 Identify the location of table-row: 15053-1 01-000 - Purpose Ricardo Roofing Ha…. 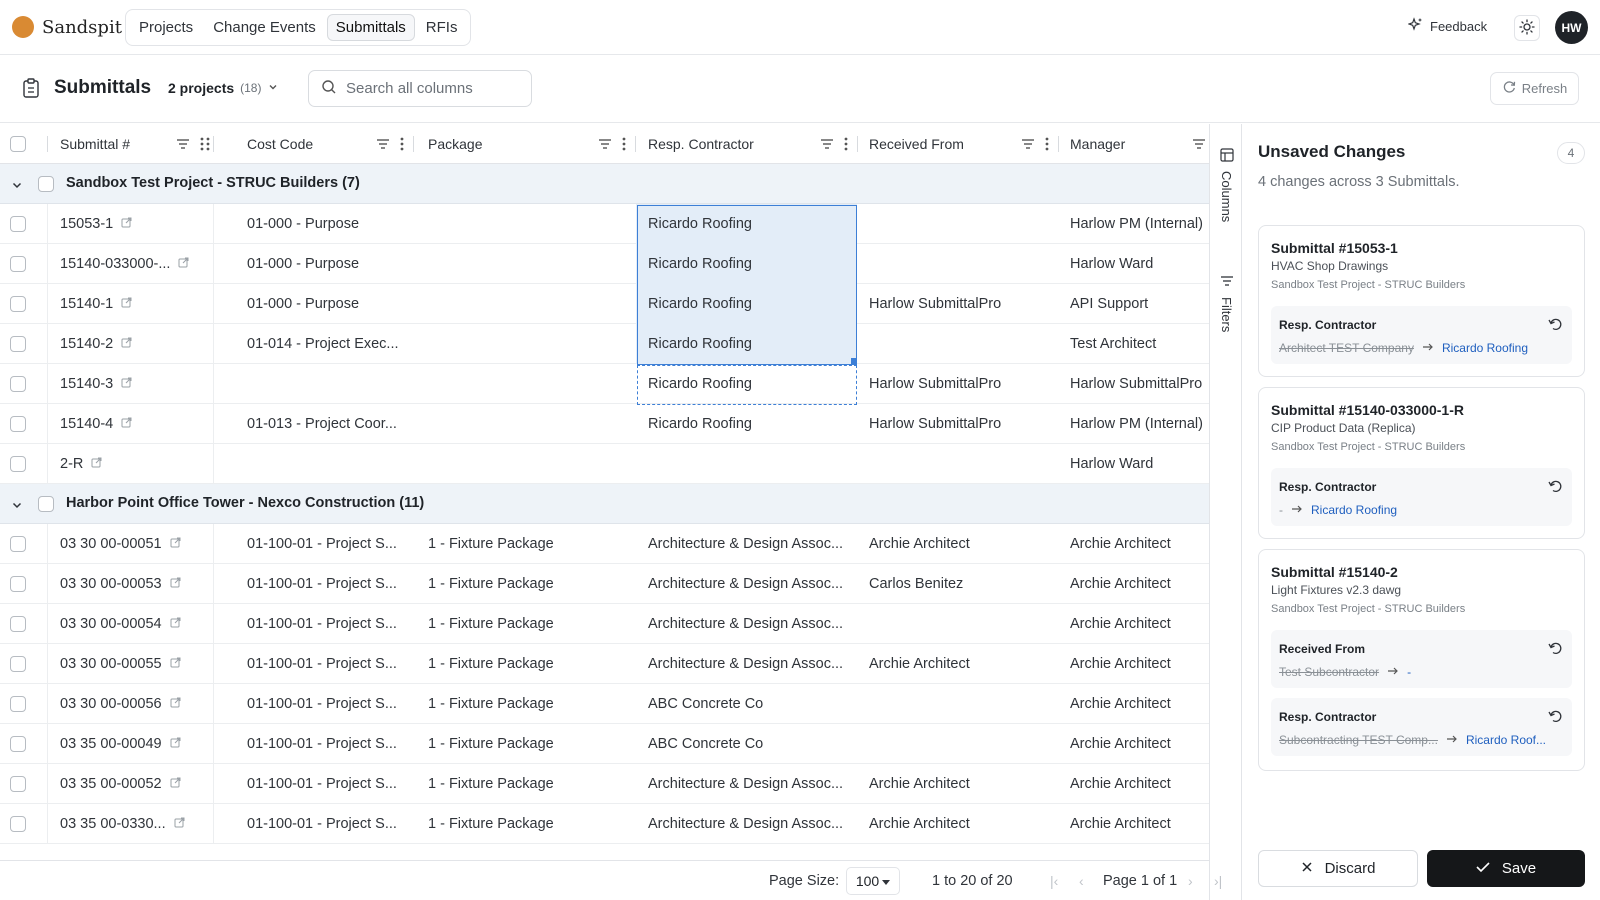
(604, 224).